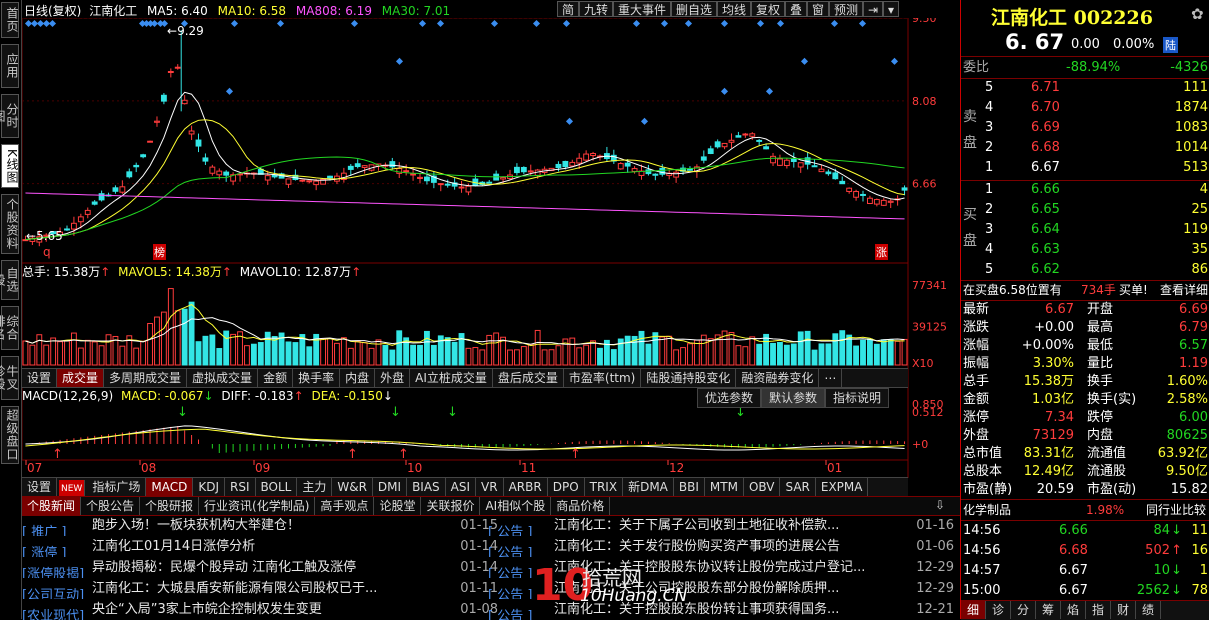 The height and width of the screenshot is (620, 1209). I want to click on left-tab-5: 自选股, so click(9, 280).